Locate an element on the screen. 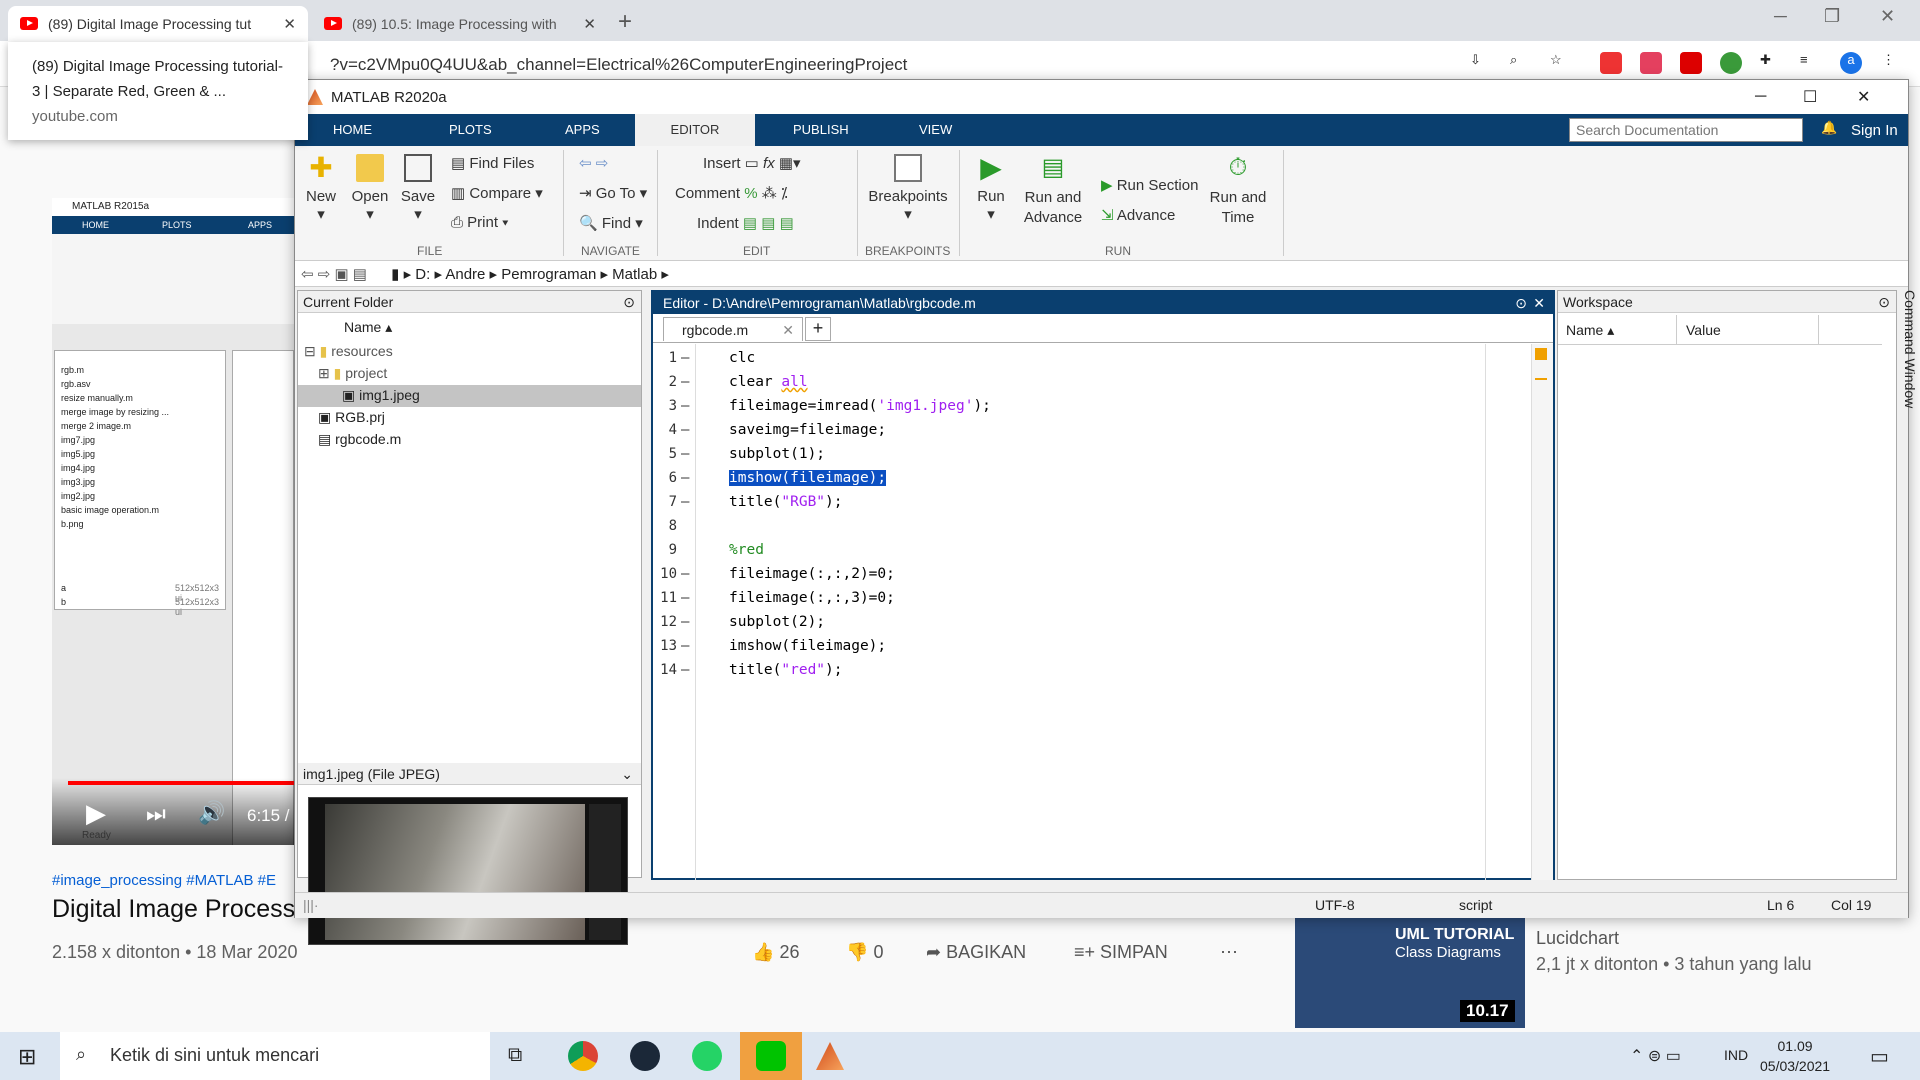  indent-button: Indent ▤ ▤ ▤ is located at coordinates (745, 223).